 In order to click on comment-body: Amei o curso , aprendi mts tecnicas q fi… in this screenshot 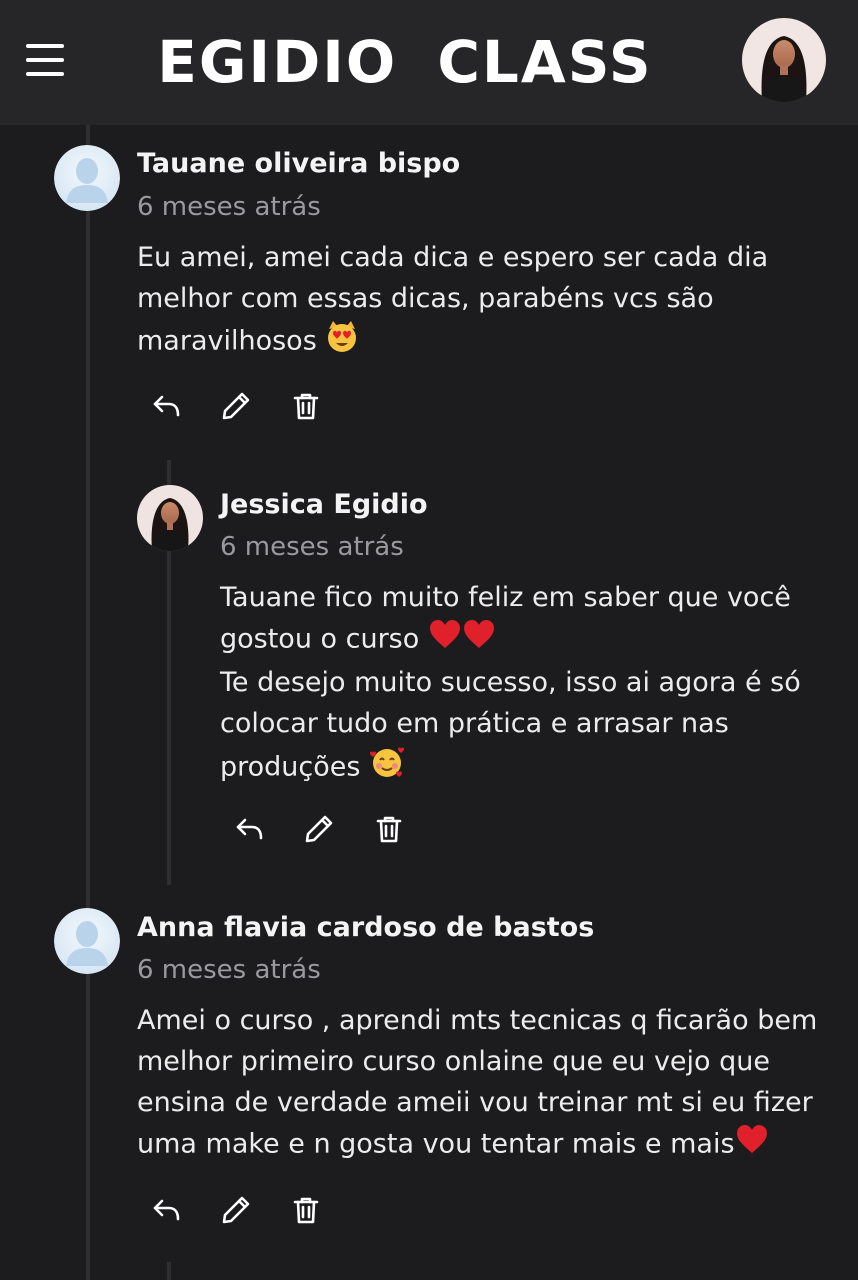, I will do `click(492, 1083)`.